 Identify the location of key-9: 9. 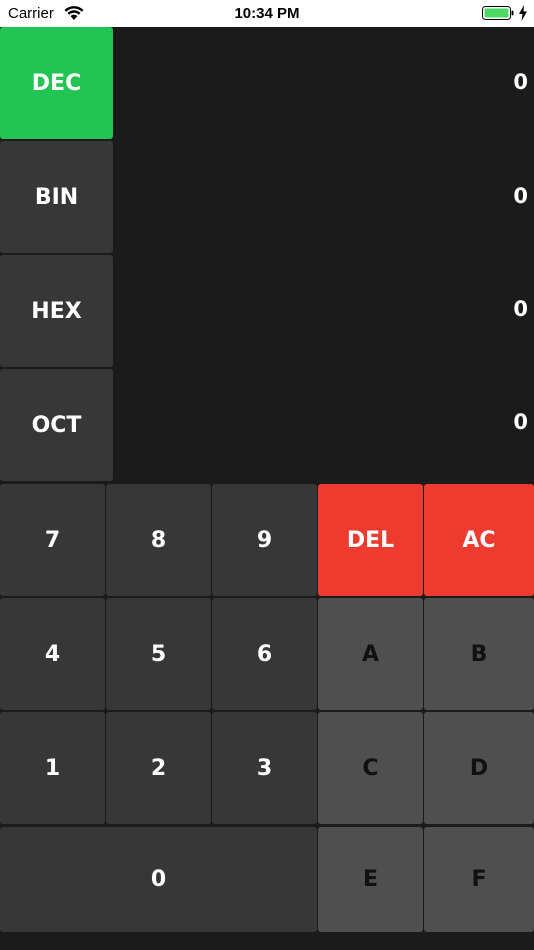
(264, 540).